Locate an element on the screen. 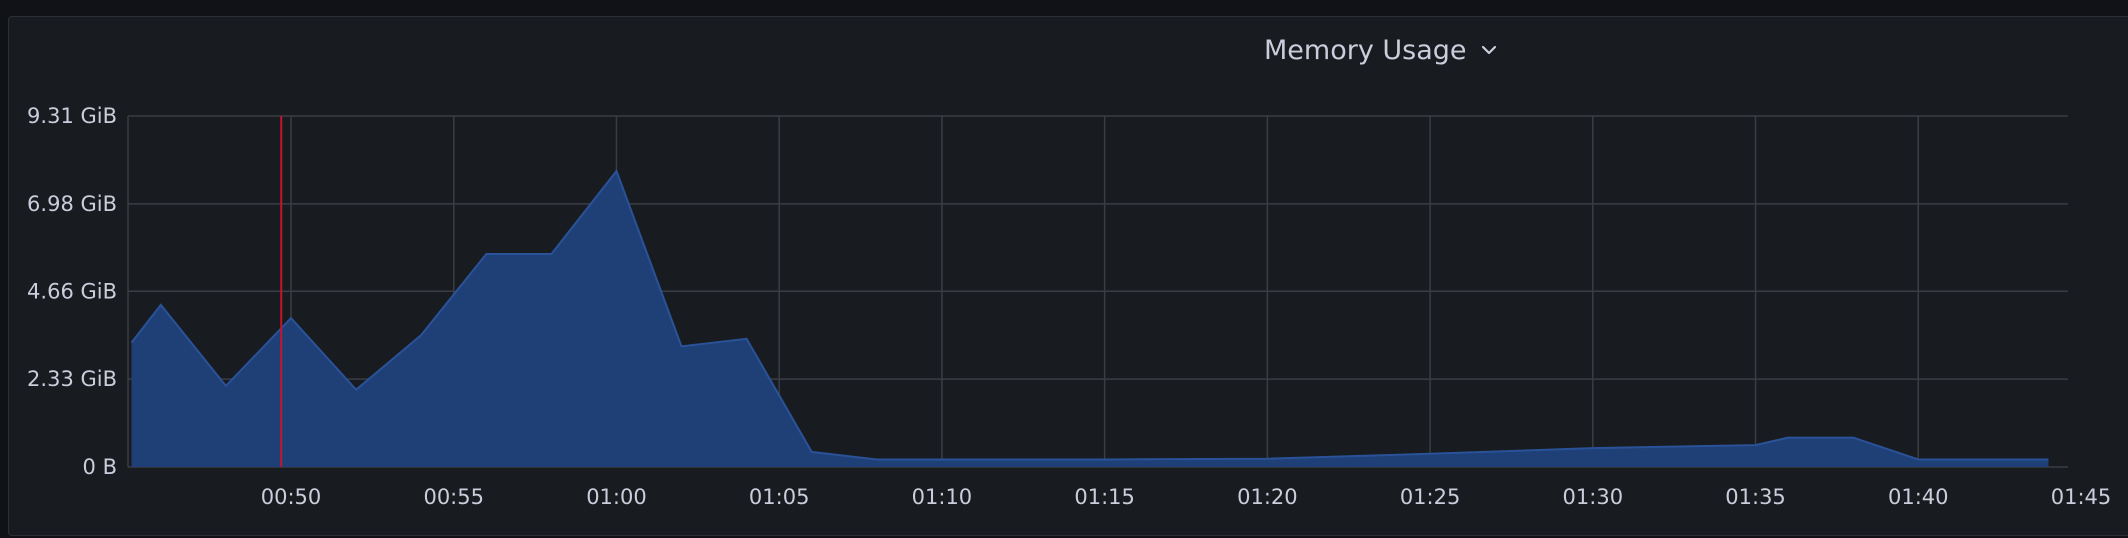 This screenshot has height=538, width=2128. y-tick-label: 2.33 GiB is located at coordinates (72, 379).